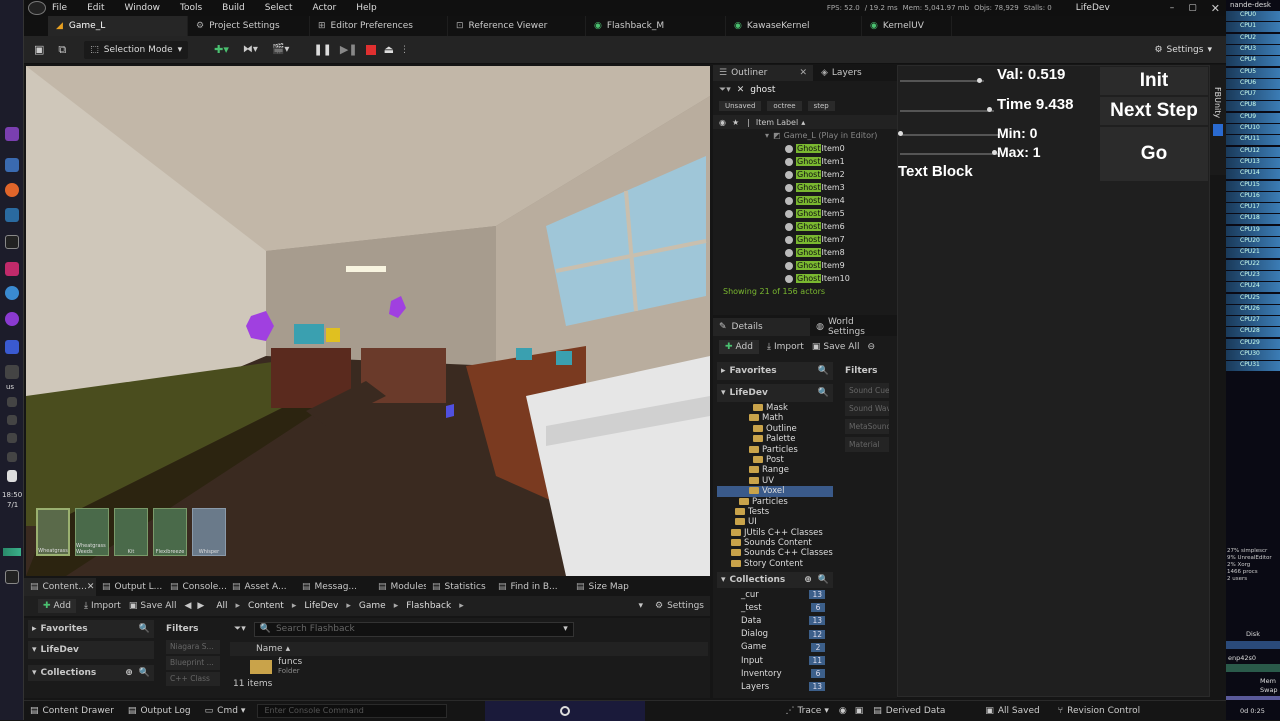 Image resolution: width=1280 pixels, height=721 pixels. What do you see at coordinates (136, 49) in the screenshot?
I see `selection-mode-dropdown: ⬚ Selection Mode ▾` at bounding box center [136, 49].